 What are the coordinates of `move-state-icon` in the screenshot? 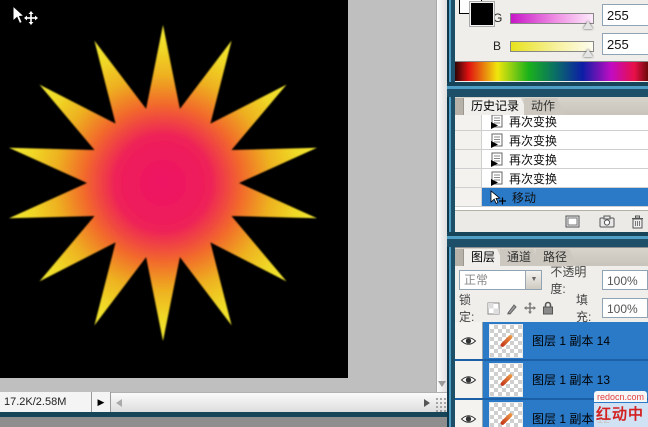 It's located at (498, 197).